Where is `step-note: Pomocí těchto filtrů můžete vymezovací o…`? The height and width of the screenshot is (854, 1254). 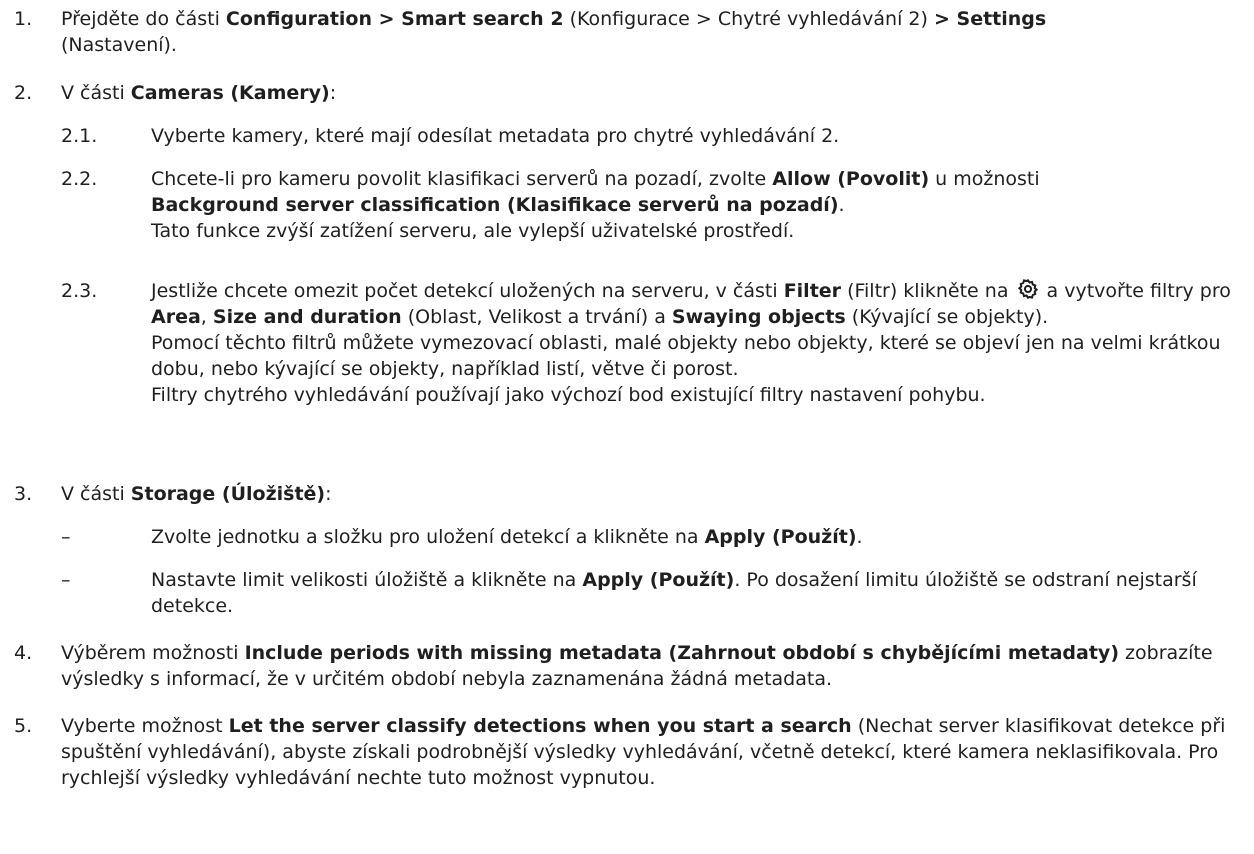
step-note: Pomocí těchto filtrů můžete vymezovací o… is located at coordinates (686, 356).